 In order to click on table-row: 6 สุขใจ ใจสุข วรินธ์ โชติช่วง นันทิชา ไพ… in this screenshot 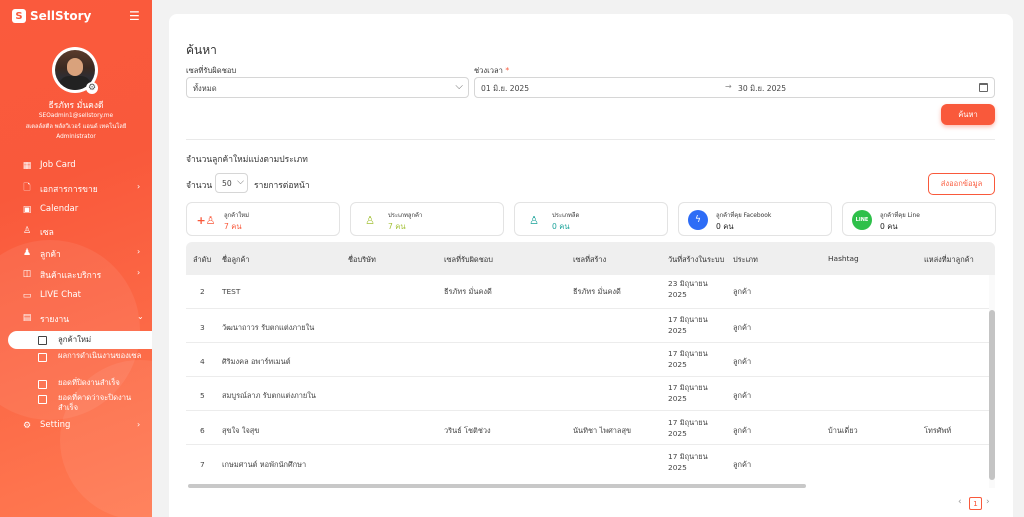, I will do `click(587, 428)`.